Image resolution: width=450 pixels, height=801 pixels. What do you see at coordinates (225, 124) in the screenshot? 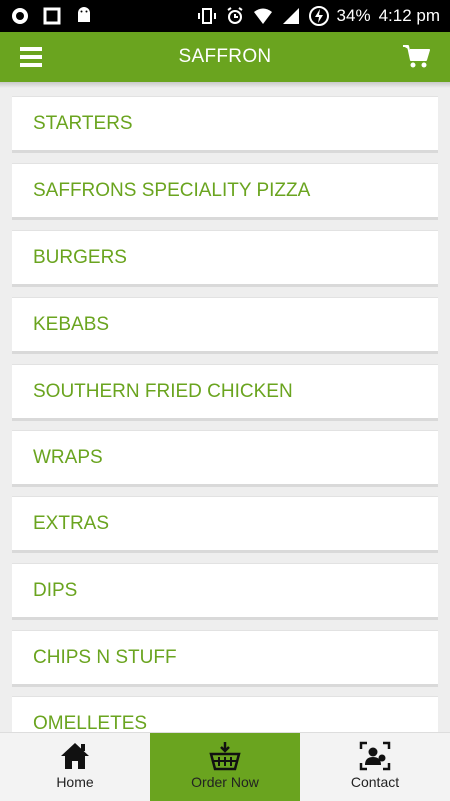
I see `category-item-starters: STARTERS` at bounding box center [225, 124].